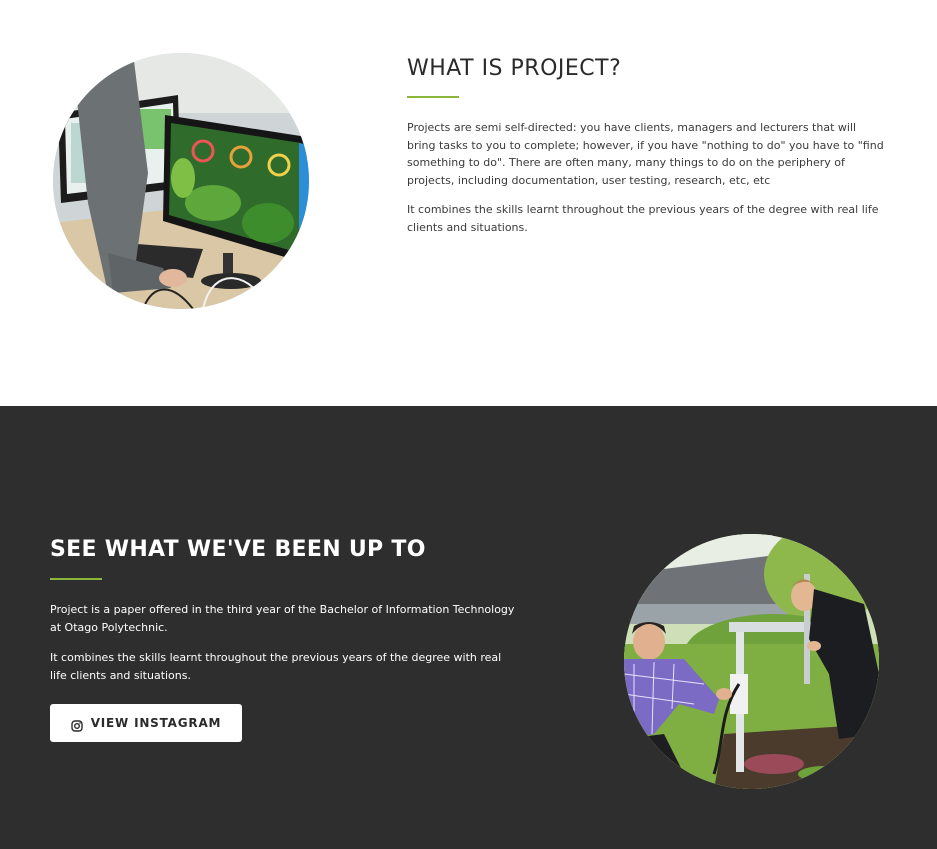 The image size is (937, 849). I want to click on section-heading: WHAT IS PROJECT?, so click(514, 68).